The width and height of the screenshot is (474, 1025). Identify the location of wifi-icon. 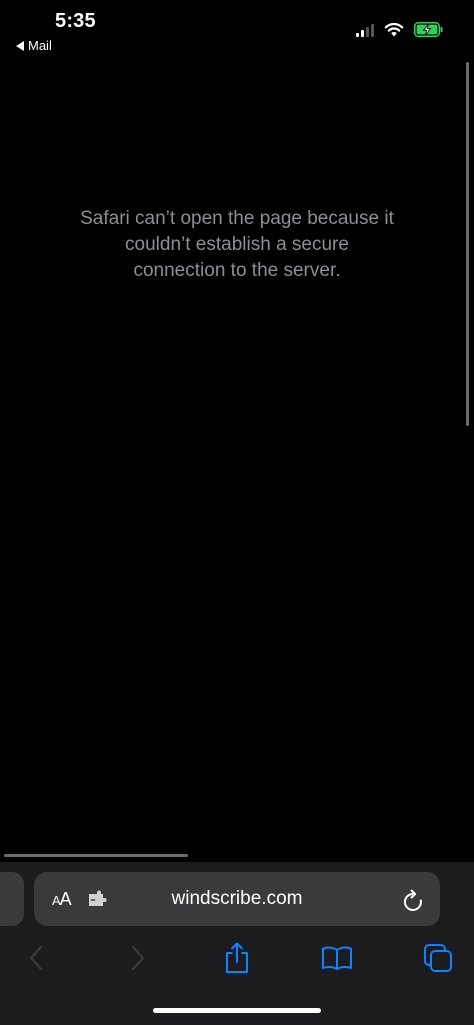
(394, 29).